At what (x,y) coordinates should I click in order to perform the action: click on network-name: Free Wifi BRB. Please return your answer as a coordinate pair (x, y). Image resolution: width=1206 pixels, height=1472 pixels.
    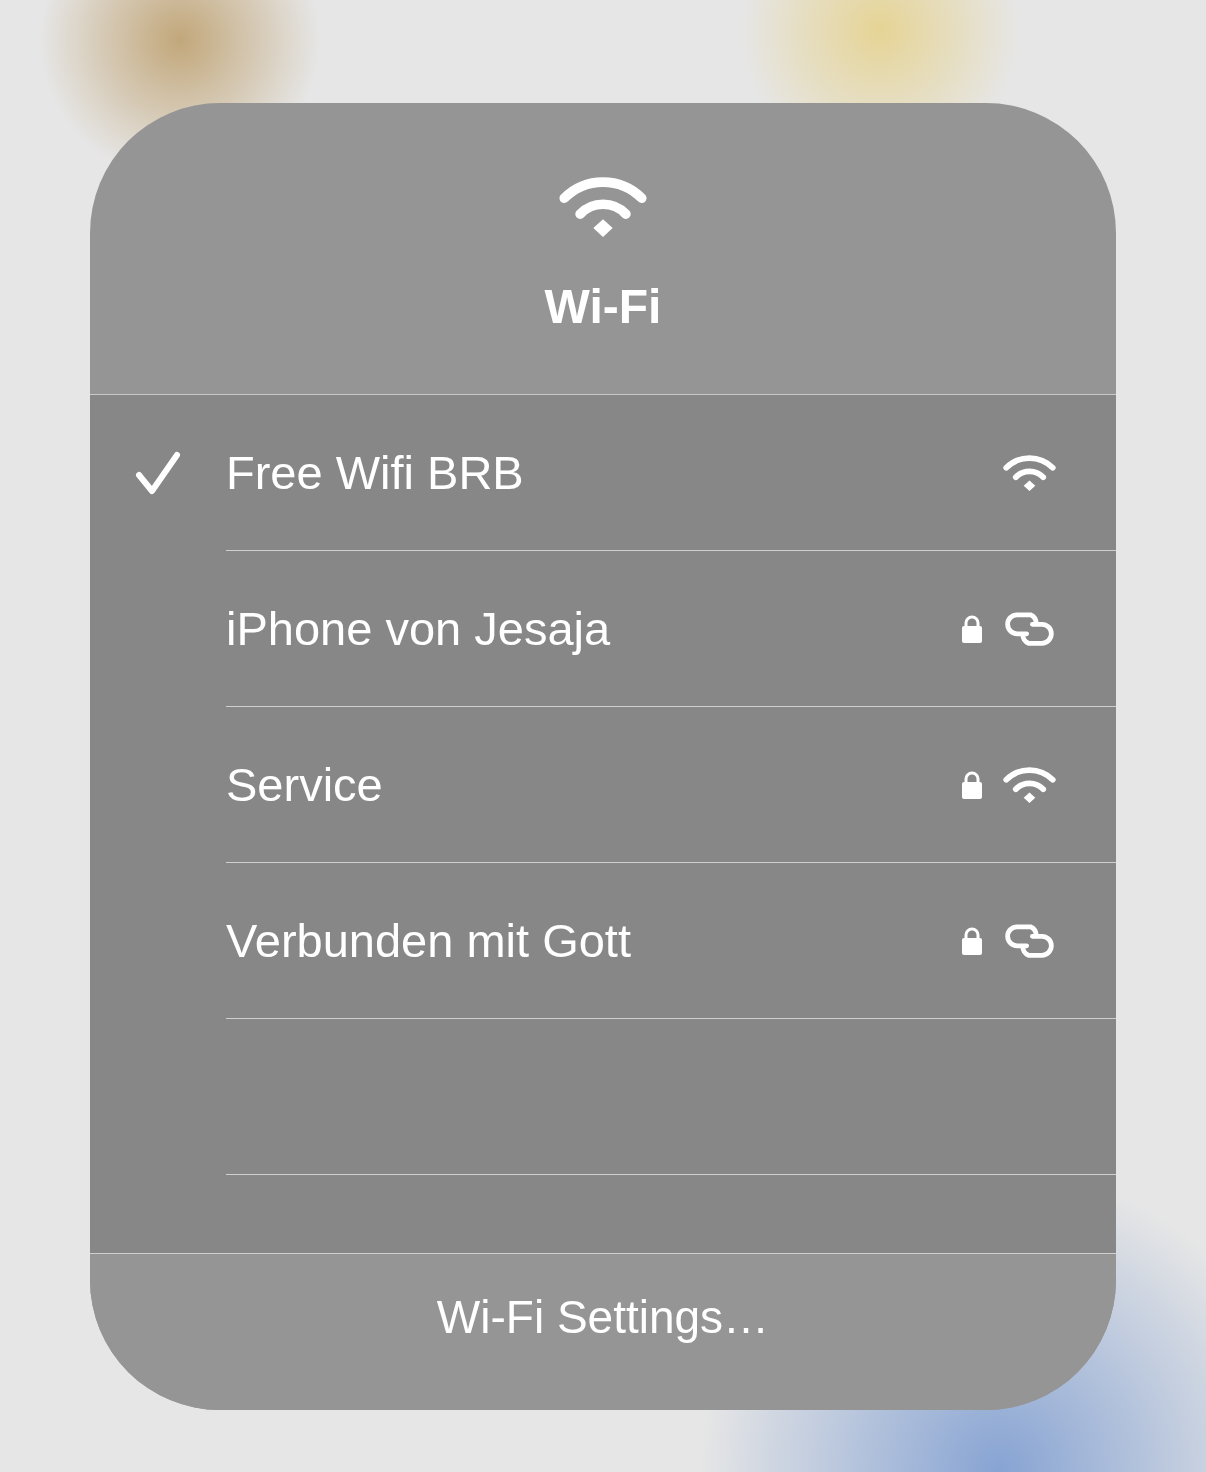
    Looking at the image, I should click on (614, 472).